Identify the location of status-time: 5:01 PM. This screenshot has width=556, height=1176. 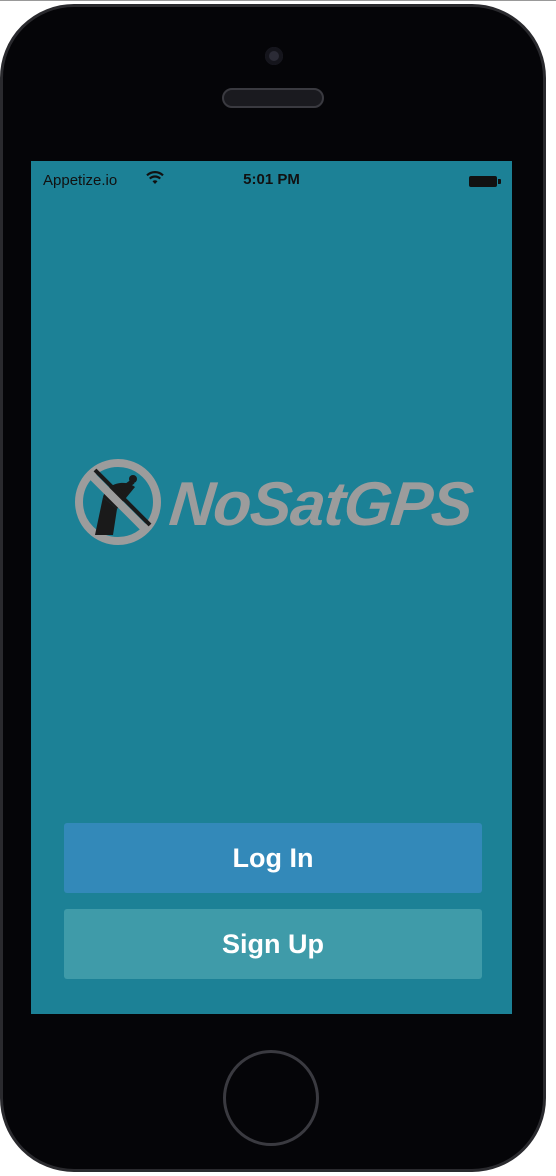
(271, 179).